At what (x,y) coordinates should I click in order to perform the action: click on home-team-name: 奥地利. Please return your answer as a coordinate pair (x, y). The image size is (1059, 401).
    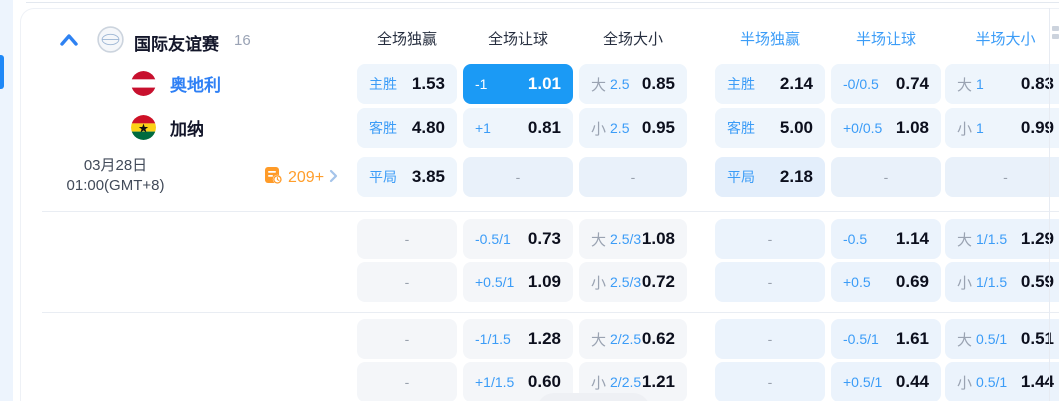
    Looking at the image, I should click on (195, 85).